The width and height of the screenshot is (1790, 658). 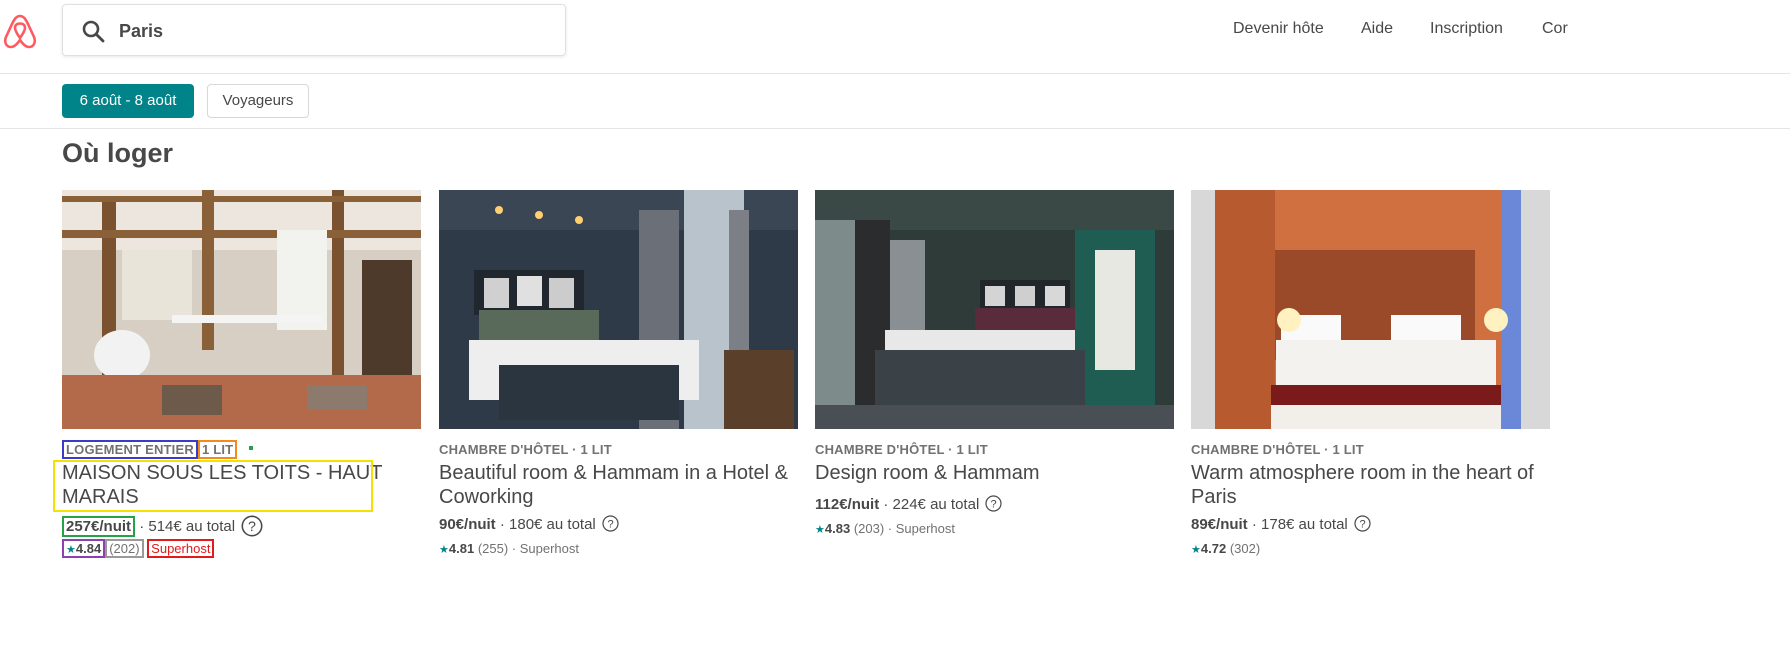 What do you see at coordinates (258, 101) in the screenshot?
I see `guests-filter-button: Voyageurs` at bounding box center [258, 101].